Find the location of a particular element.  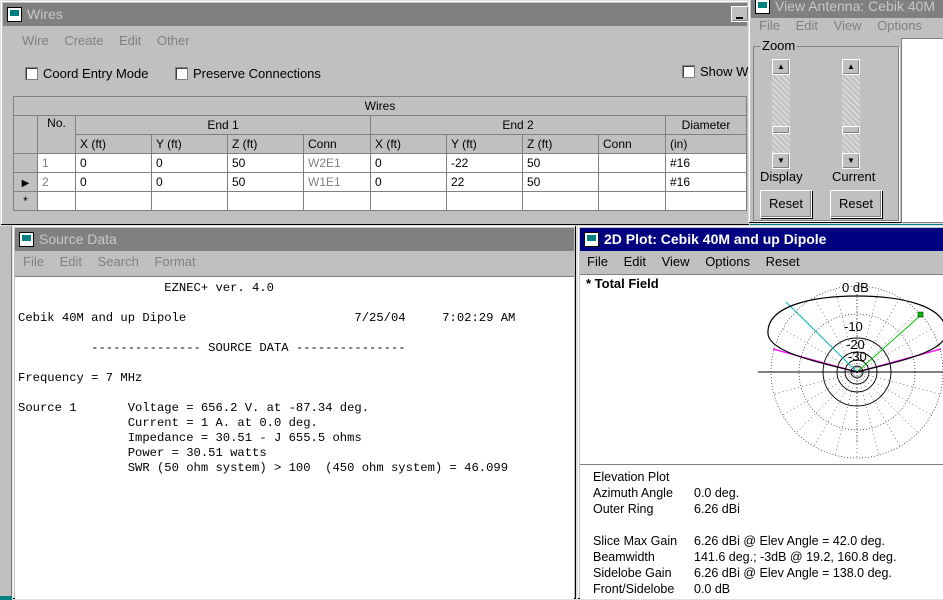

menu-format: Format is located at coordinates (174, 261).